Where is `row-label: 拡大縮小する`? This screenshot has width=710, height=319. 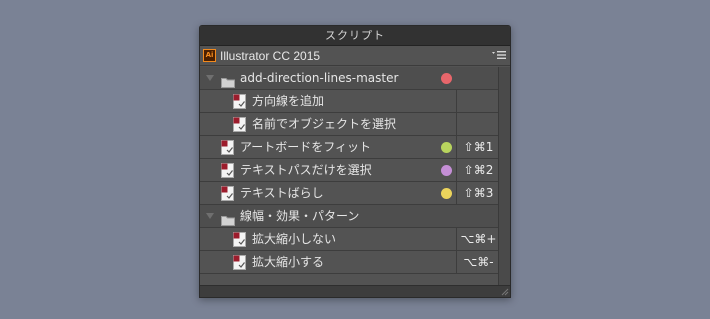 row-label: 拡大縮小する is located at coordinates (288, 262).